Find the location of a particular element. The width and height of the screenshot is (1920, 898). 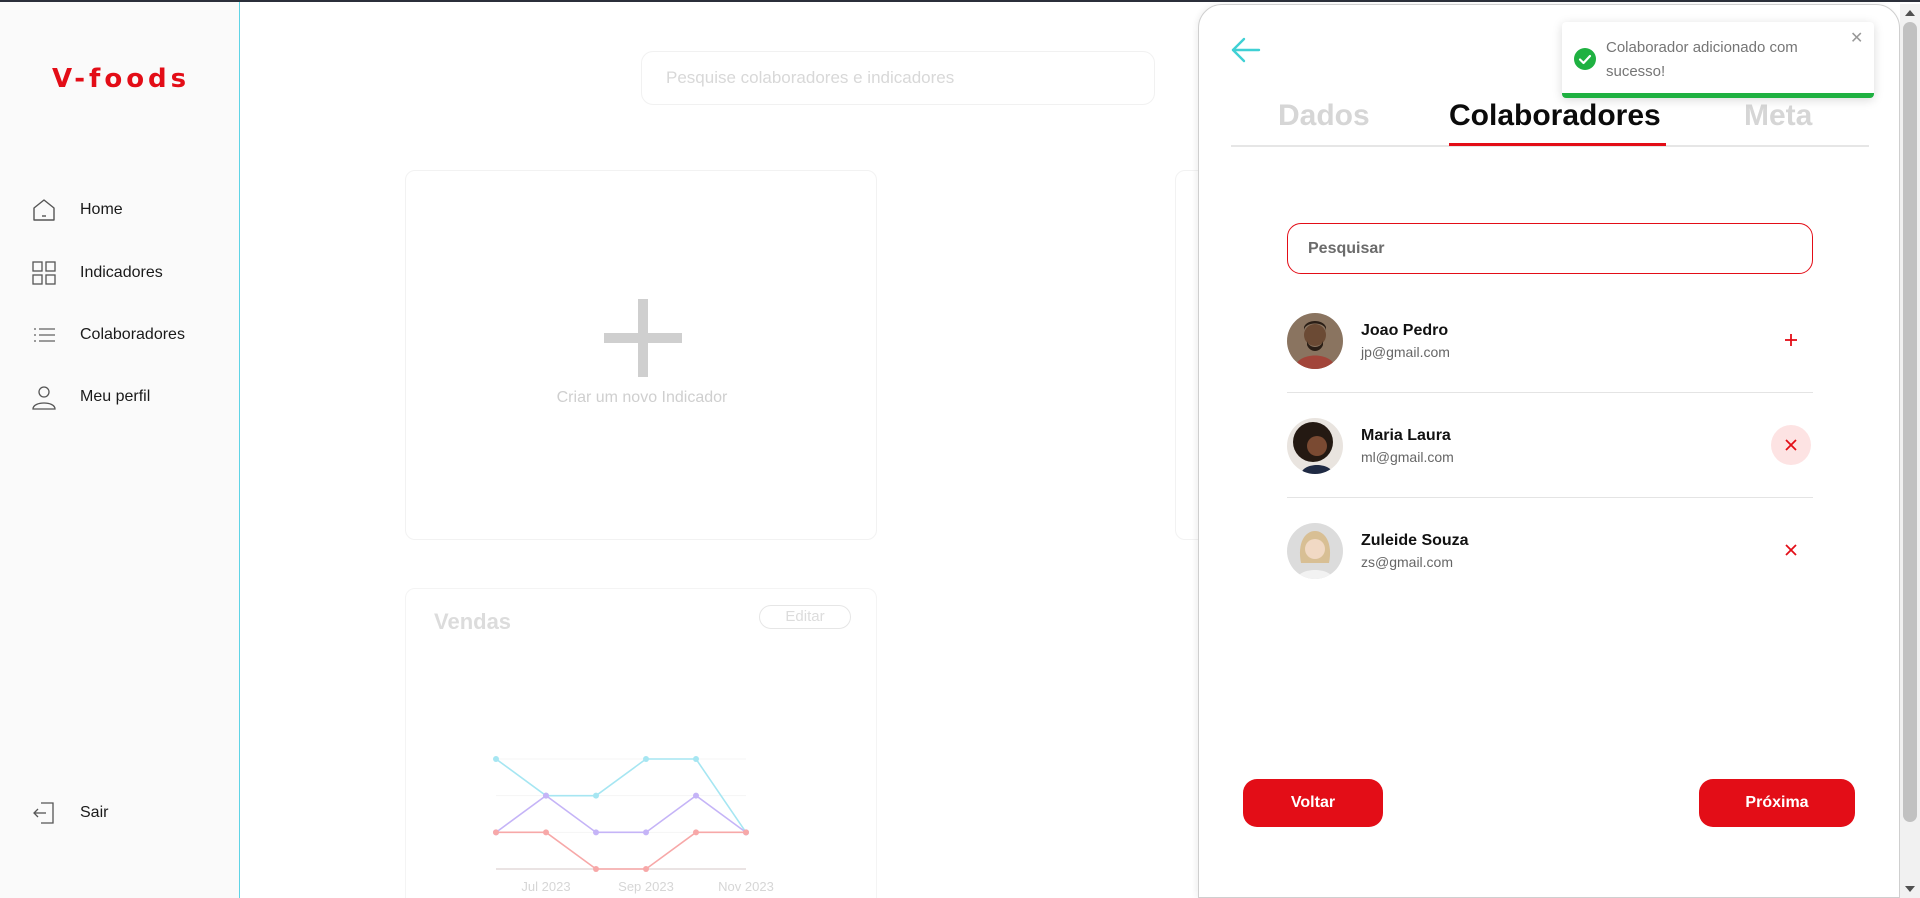

collaborator-name: Zuleide Souza is located at coordinates (1415, 540).